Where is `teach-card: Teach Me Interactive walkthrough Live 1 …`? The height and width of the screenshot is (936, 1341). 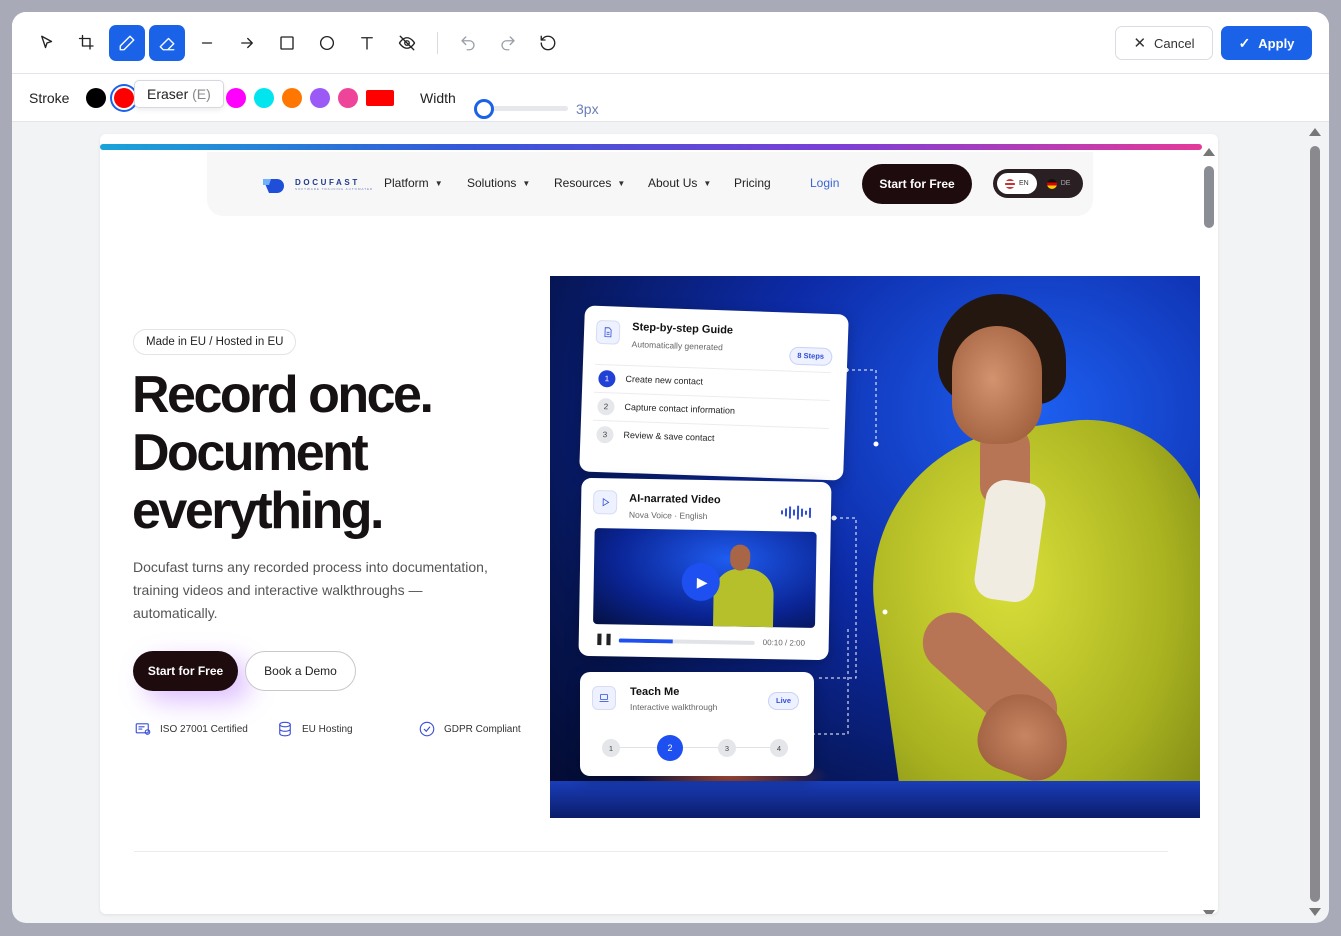 teach-card: Teach Me Interactive walkthrough Live 1 … is located at coordinates (697, 724).